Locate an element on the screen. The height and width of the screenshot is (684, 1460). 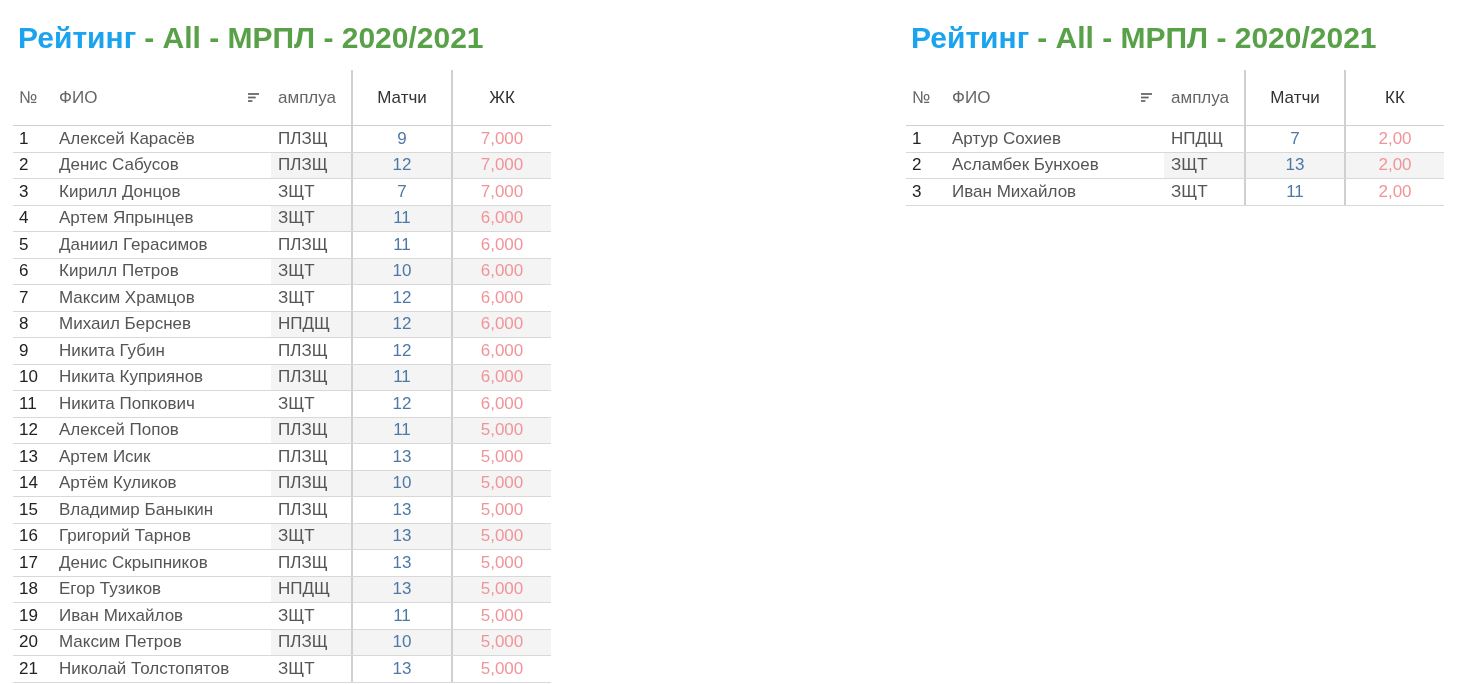
rank-cell: 10 is located at coordinates (28, 377).